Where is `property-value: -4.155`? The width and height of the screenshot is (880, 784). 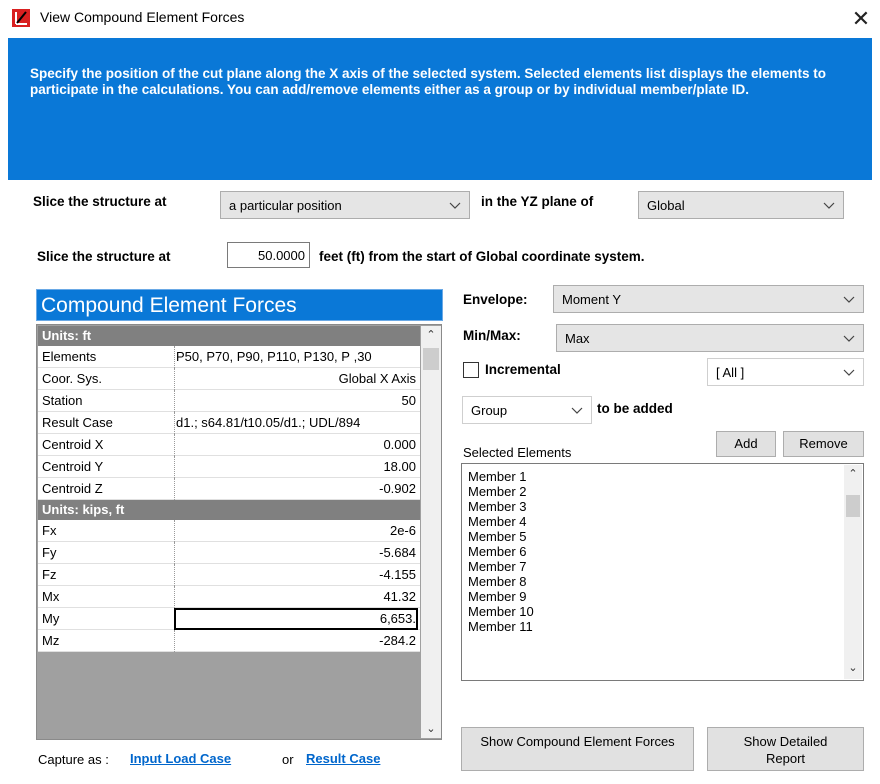 property-value: -4.155 is located at coordinates (397, 574).